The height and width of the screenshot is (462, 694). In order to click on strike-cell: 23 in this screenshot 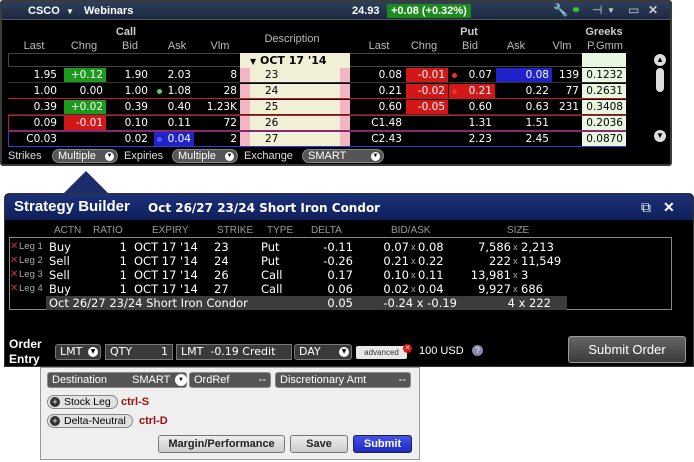, I will do `click(295, 75)`.